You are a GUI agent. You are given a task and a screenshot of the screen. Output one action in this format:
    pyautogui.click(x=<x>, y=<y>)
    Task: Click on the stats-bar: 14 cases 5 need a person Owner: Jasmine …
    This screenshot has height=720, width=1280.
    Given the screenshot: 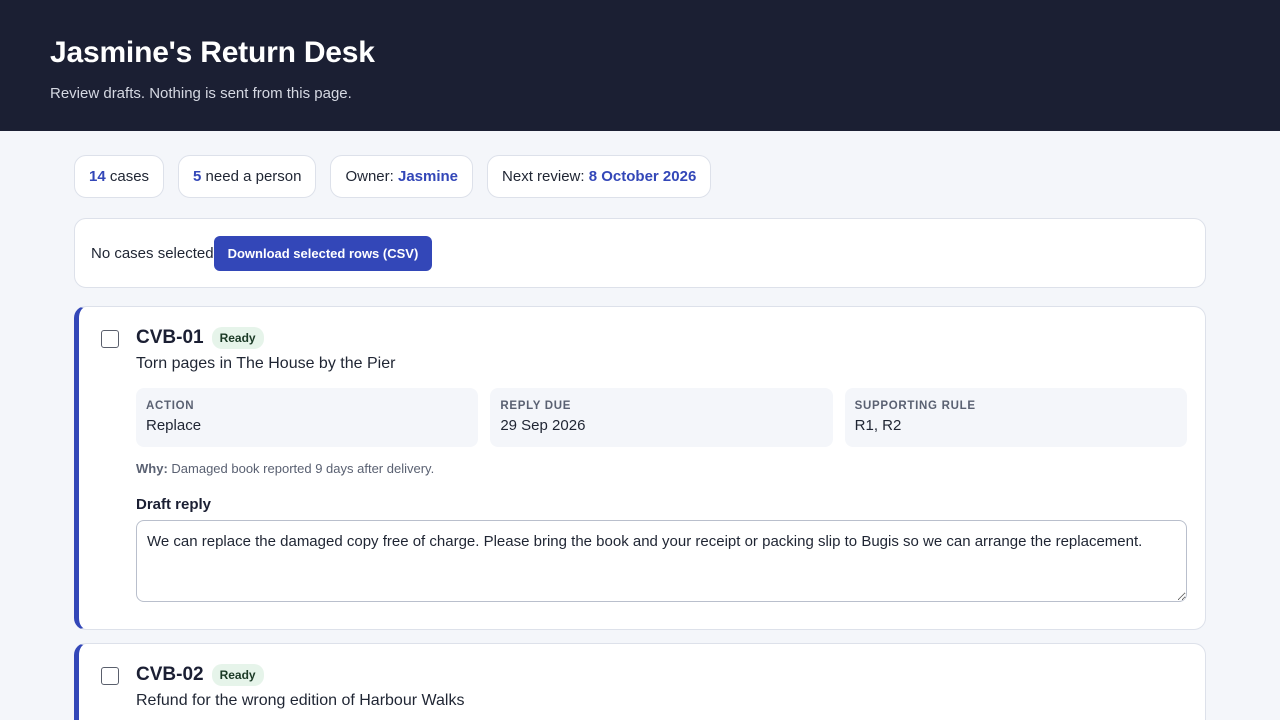 What is the action you would take?
    pyautogui.click(x=640, y=176)
    